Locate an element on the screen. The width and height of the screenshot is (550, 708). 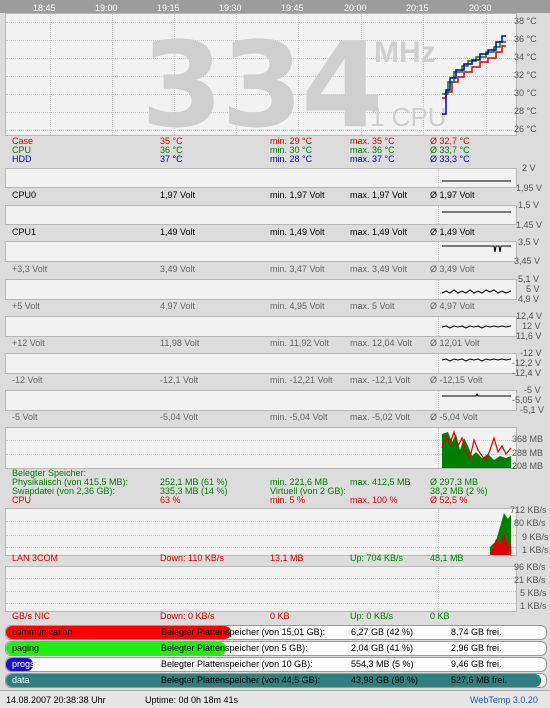
temp-axis-label: 36 °C is located at coordinates (525, 39).